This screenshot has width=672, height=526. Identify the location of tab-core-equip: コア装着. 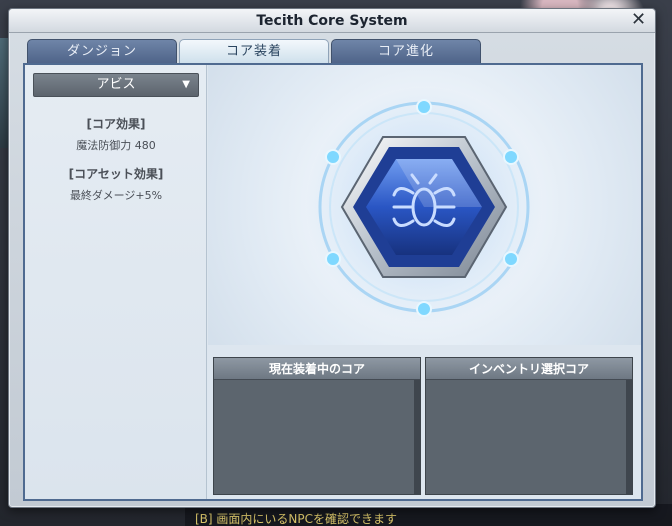
(254, 51).